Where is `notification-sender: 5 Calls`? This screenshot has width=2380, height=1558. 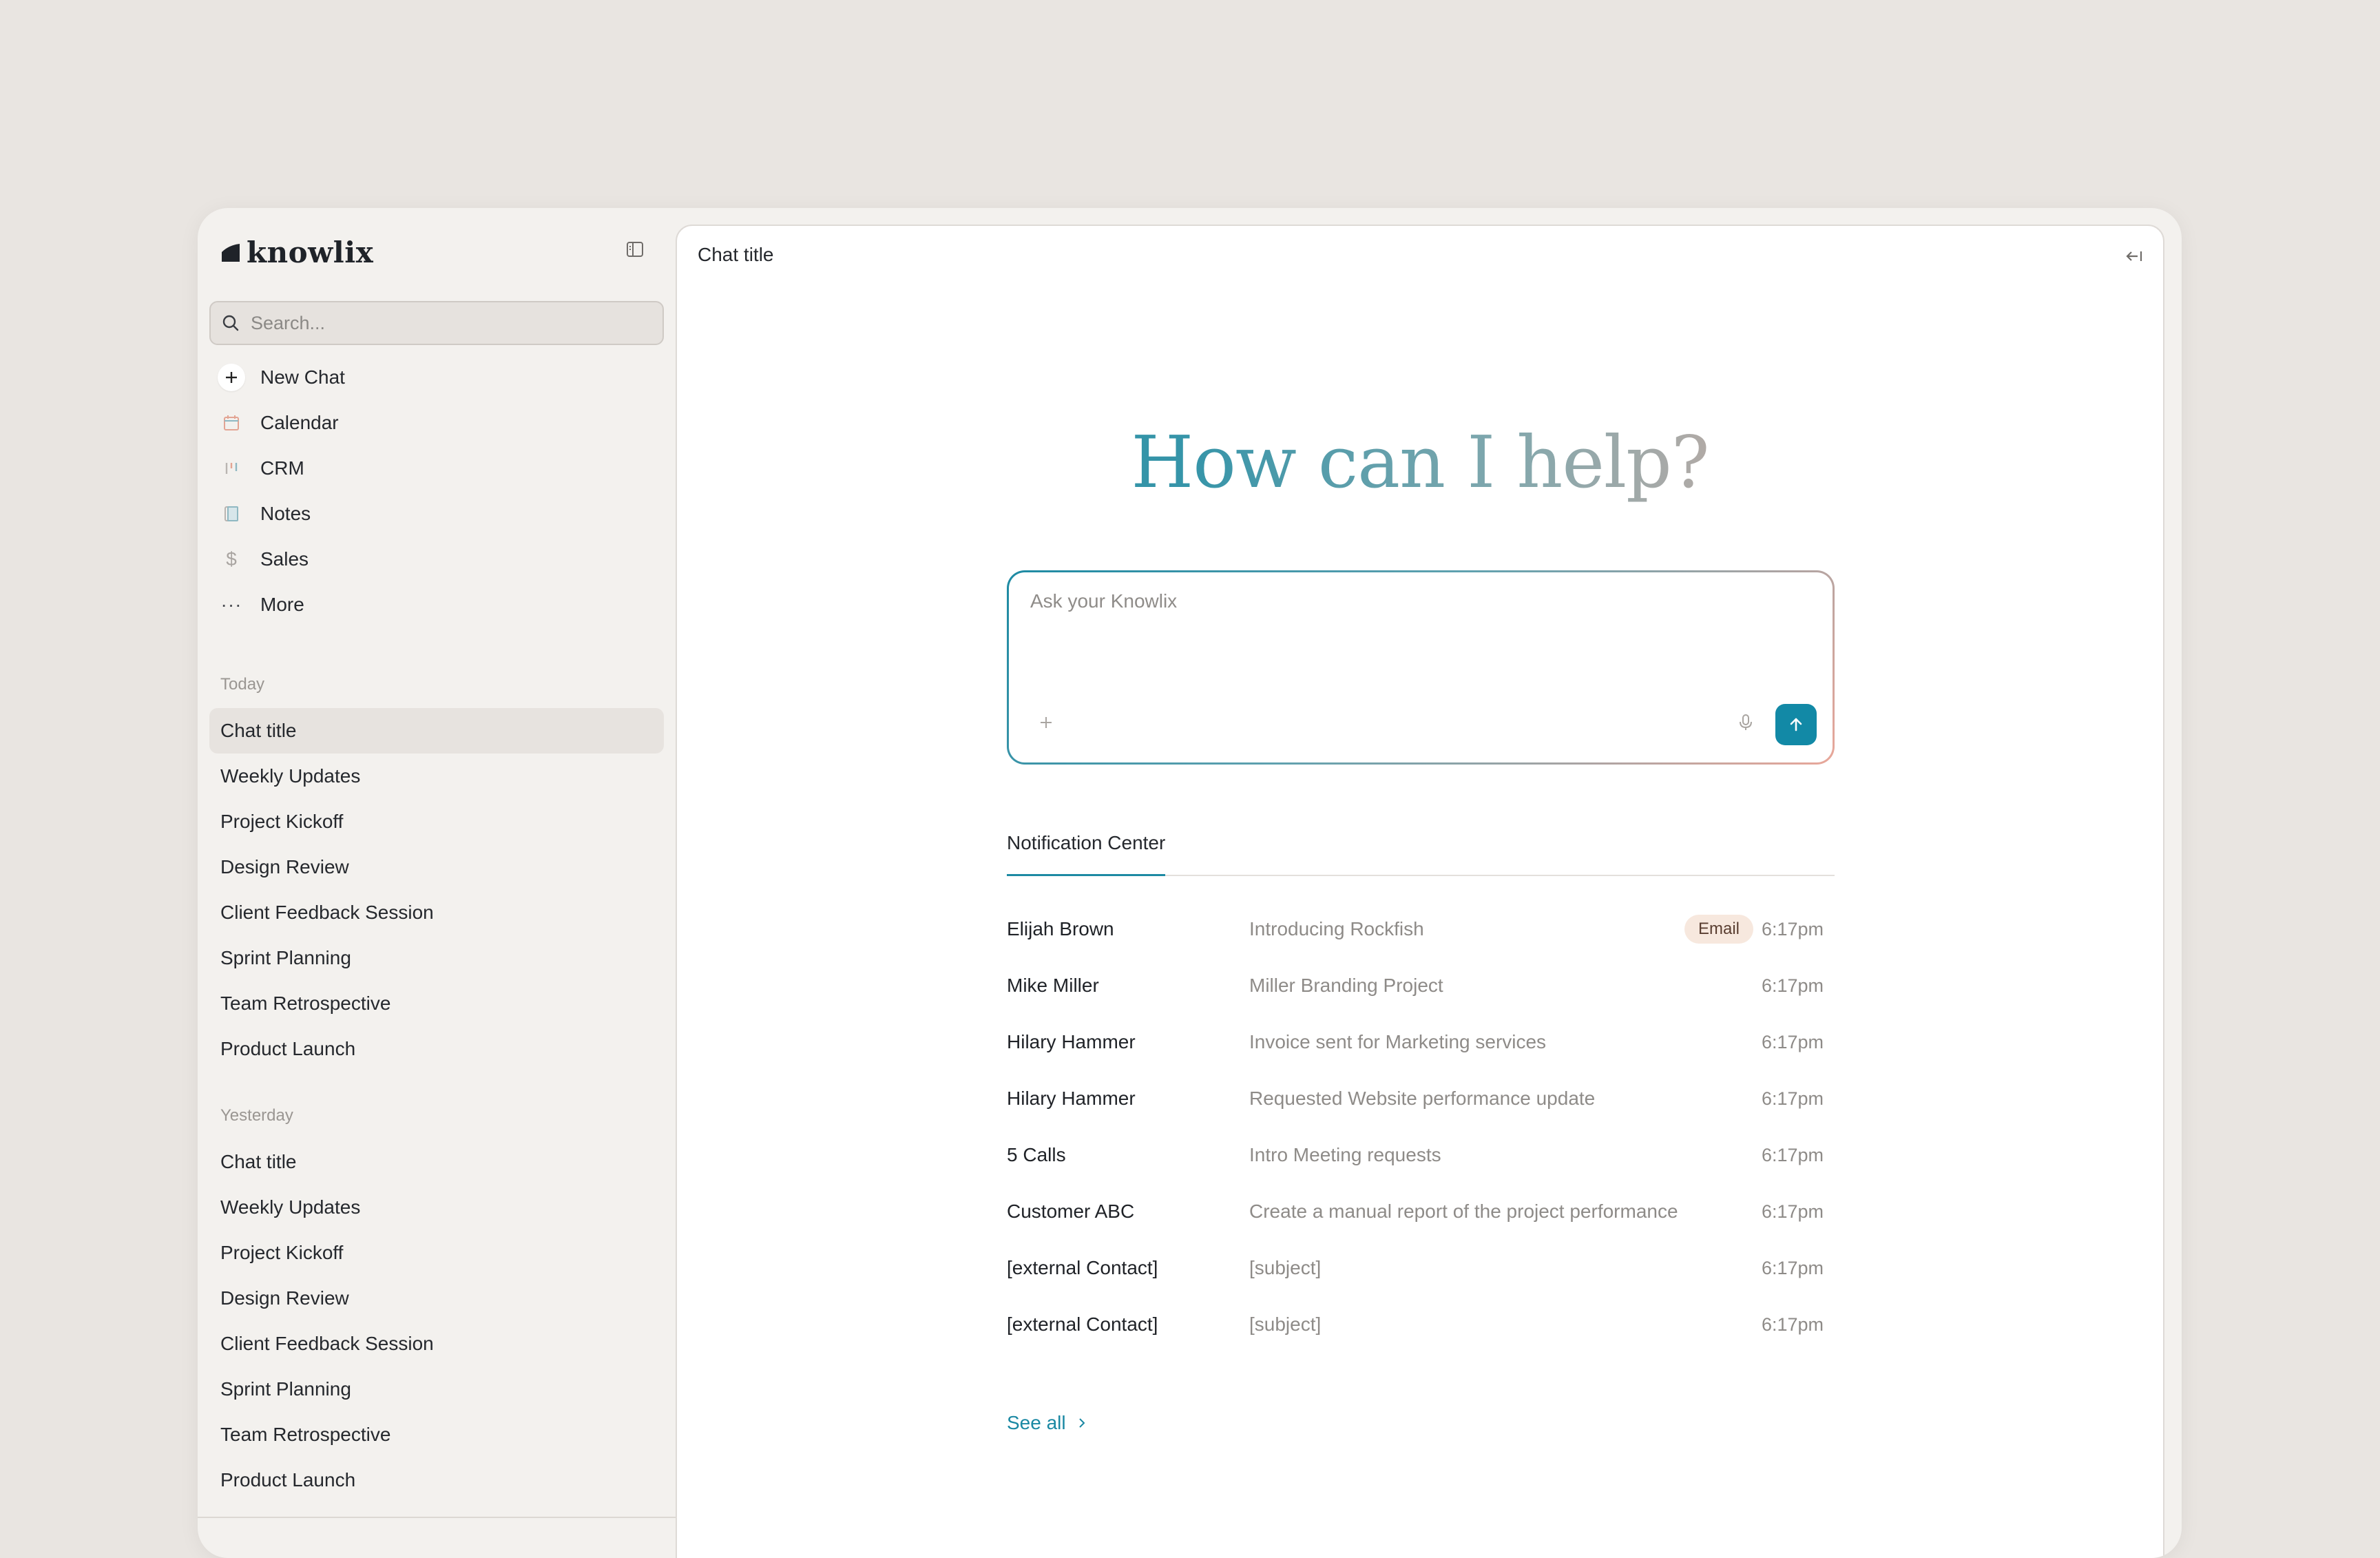 notification-sender: 5 Calls is located at coordinates (1036, 1155).